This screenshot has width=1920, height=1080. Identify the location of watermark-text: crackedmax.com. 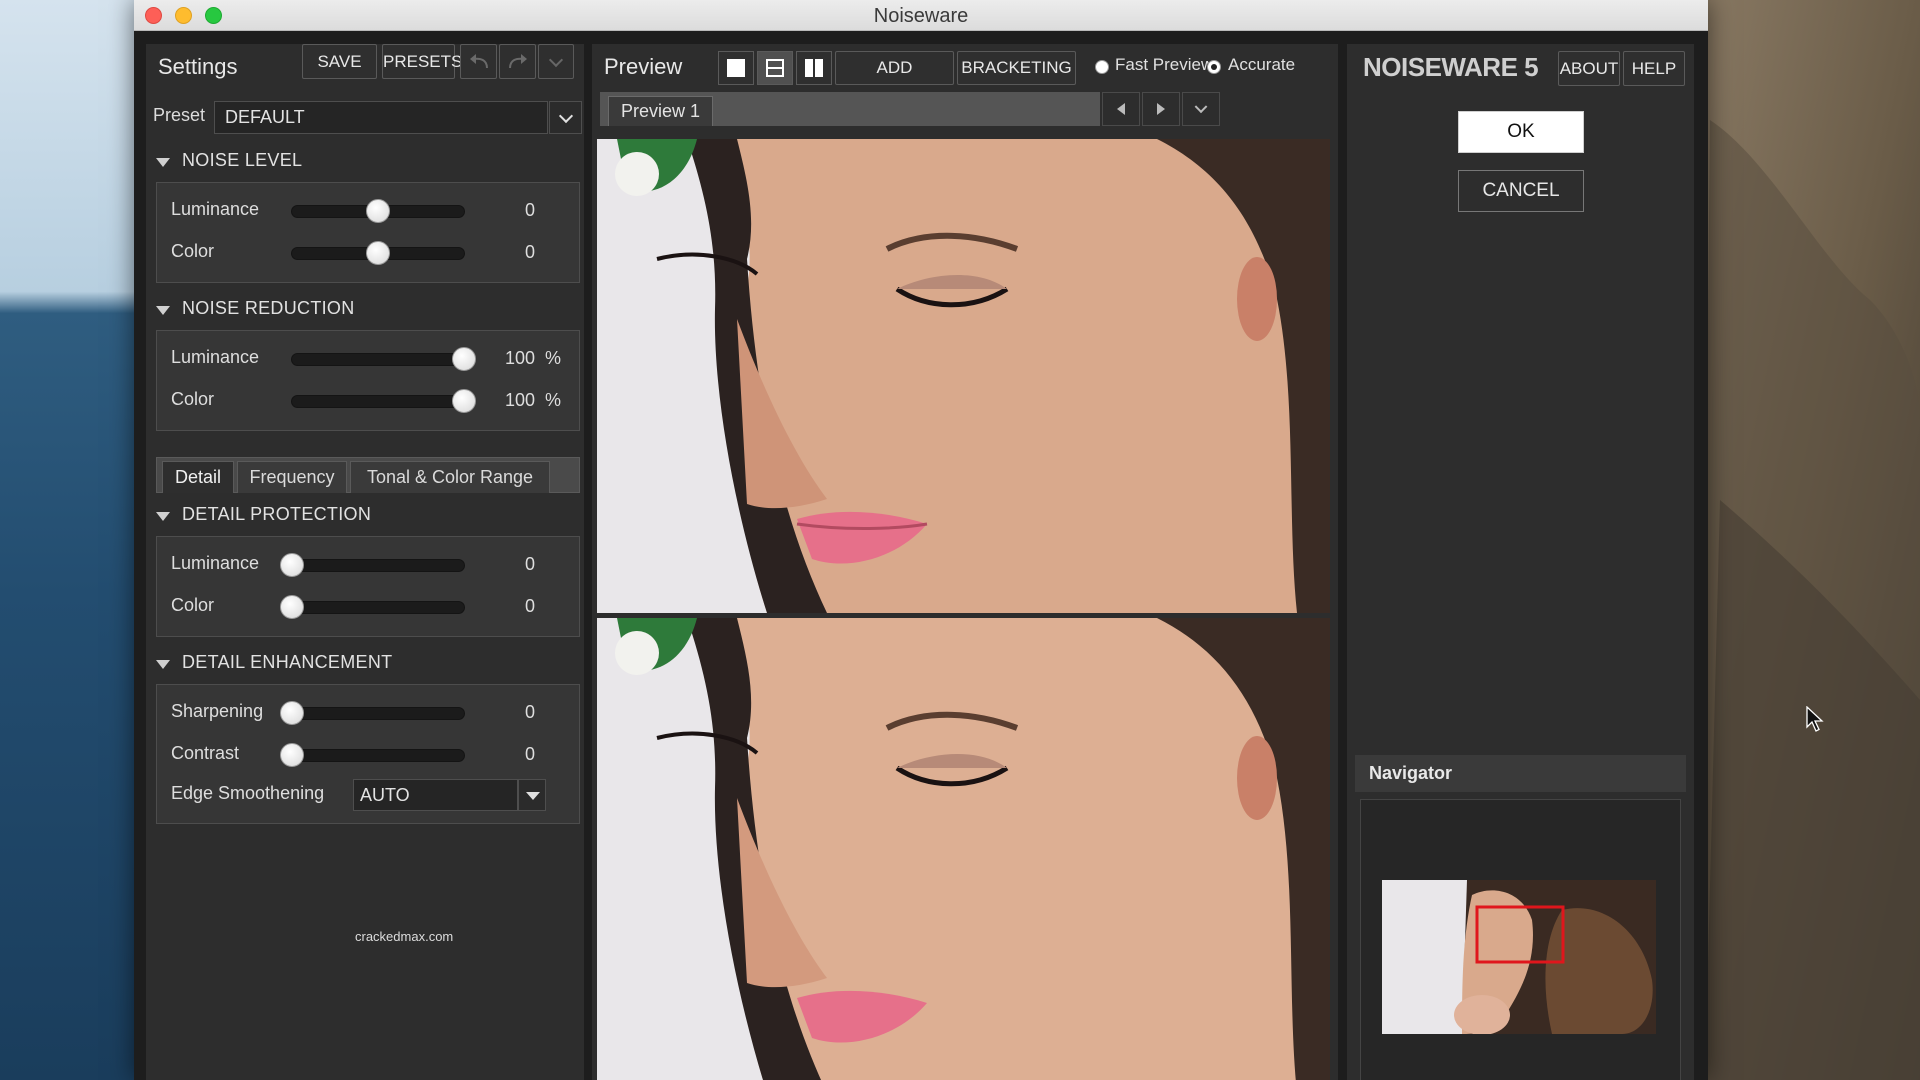
(404, 936).